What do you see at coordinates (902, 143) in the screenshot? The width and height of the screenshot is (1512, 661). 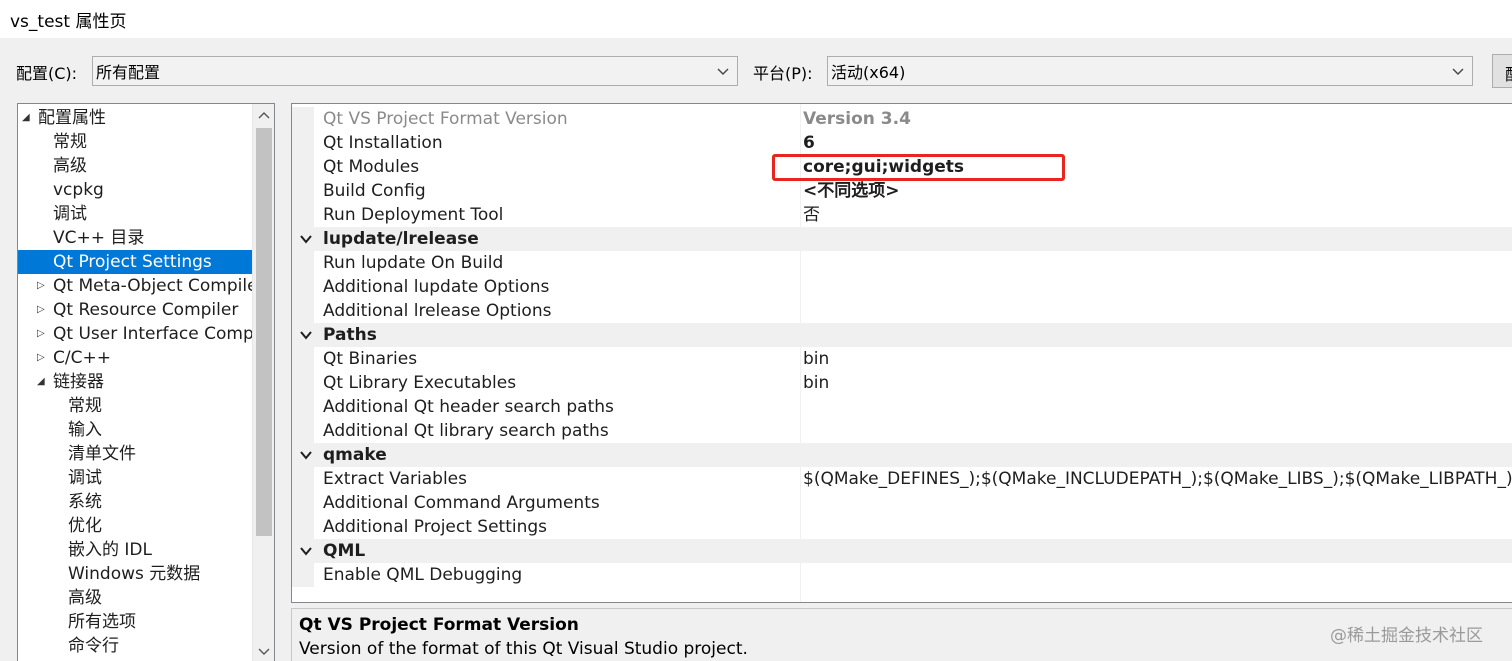 I see `grid-property-row: Qt Installation 6` at bounding box center [902, 143].